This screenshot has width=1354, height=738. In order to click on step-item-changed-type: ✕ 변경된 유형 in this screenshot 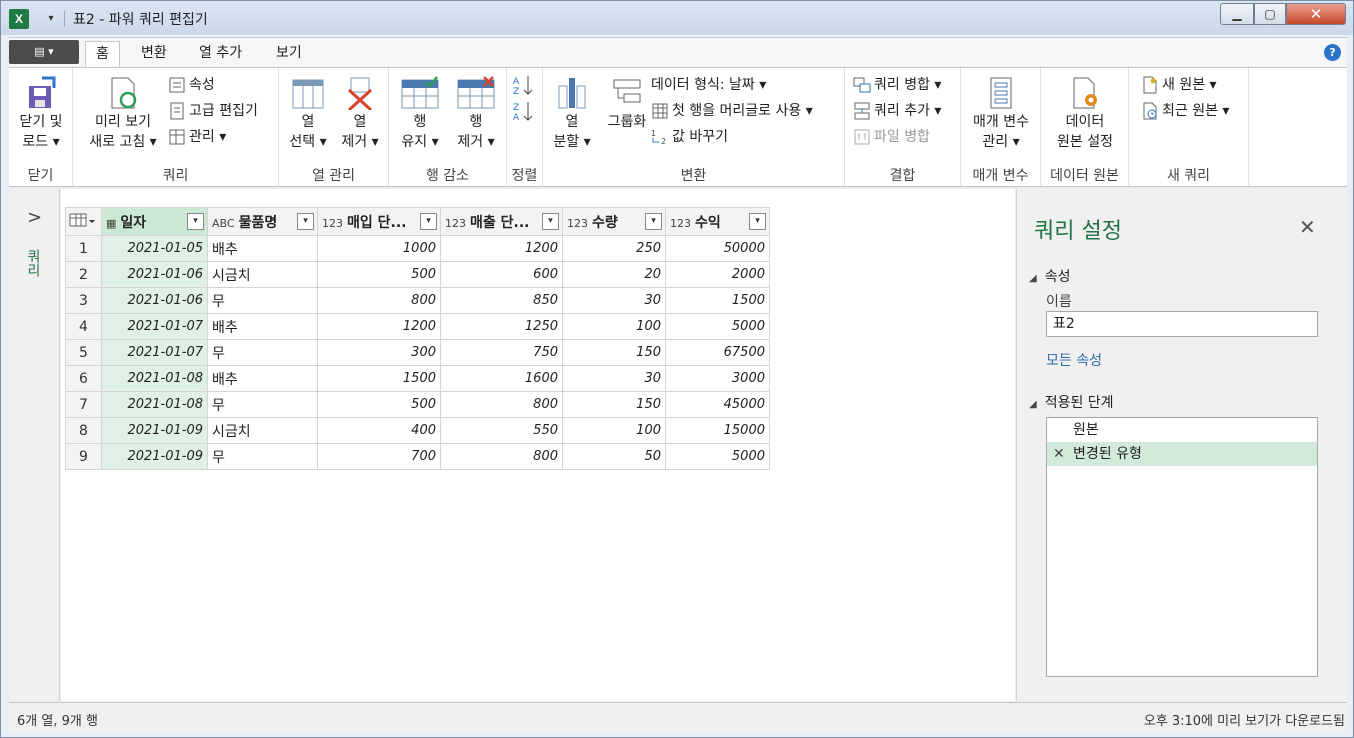, I will do `click(1182, 454)`.